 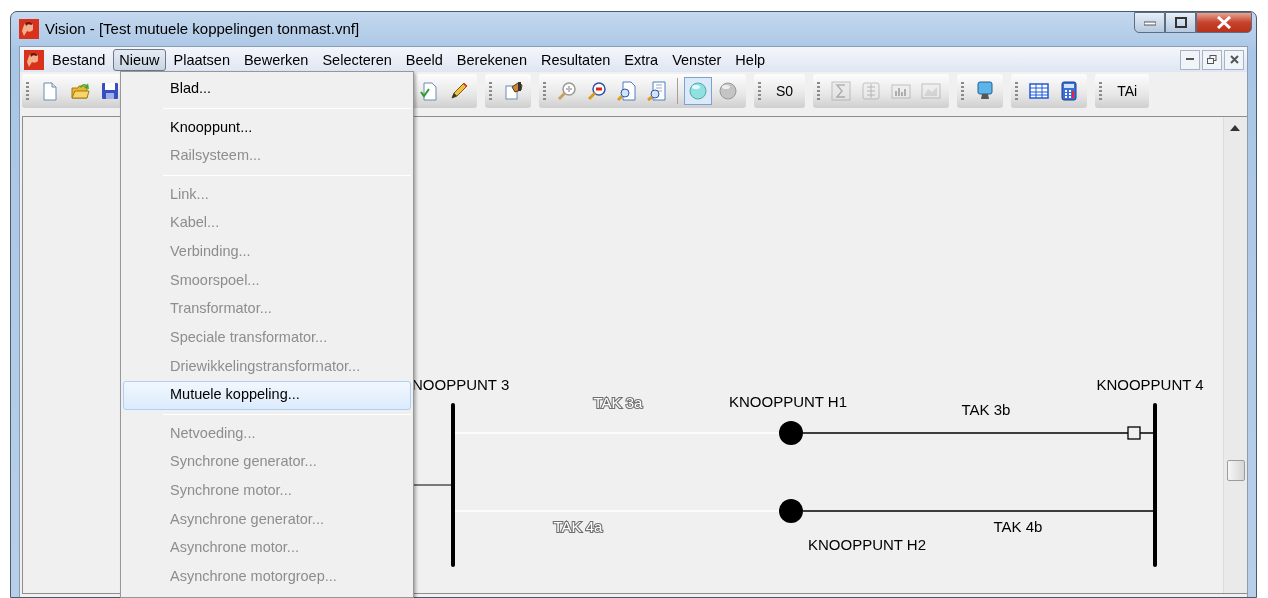 I want to click on zoom-out-icon, so click(x=597, y=91).